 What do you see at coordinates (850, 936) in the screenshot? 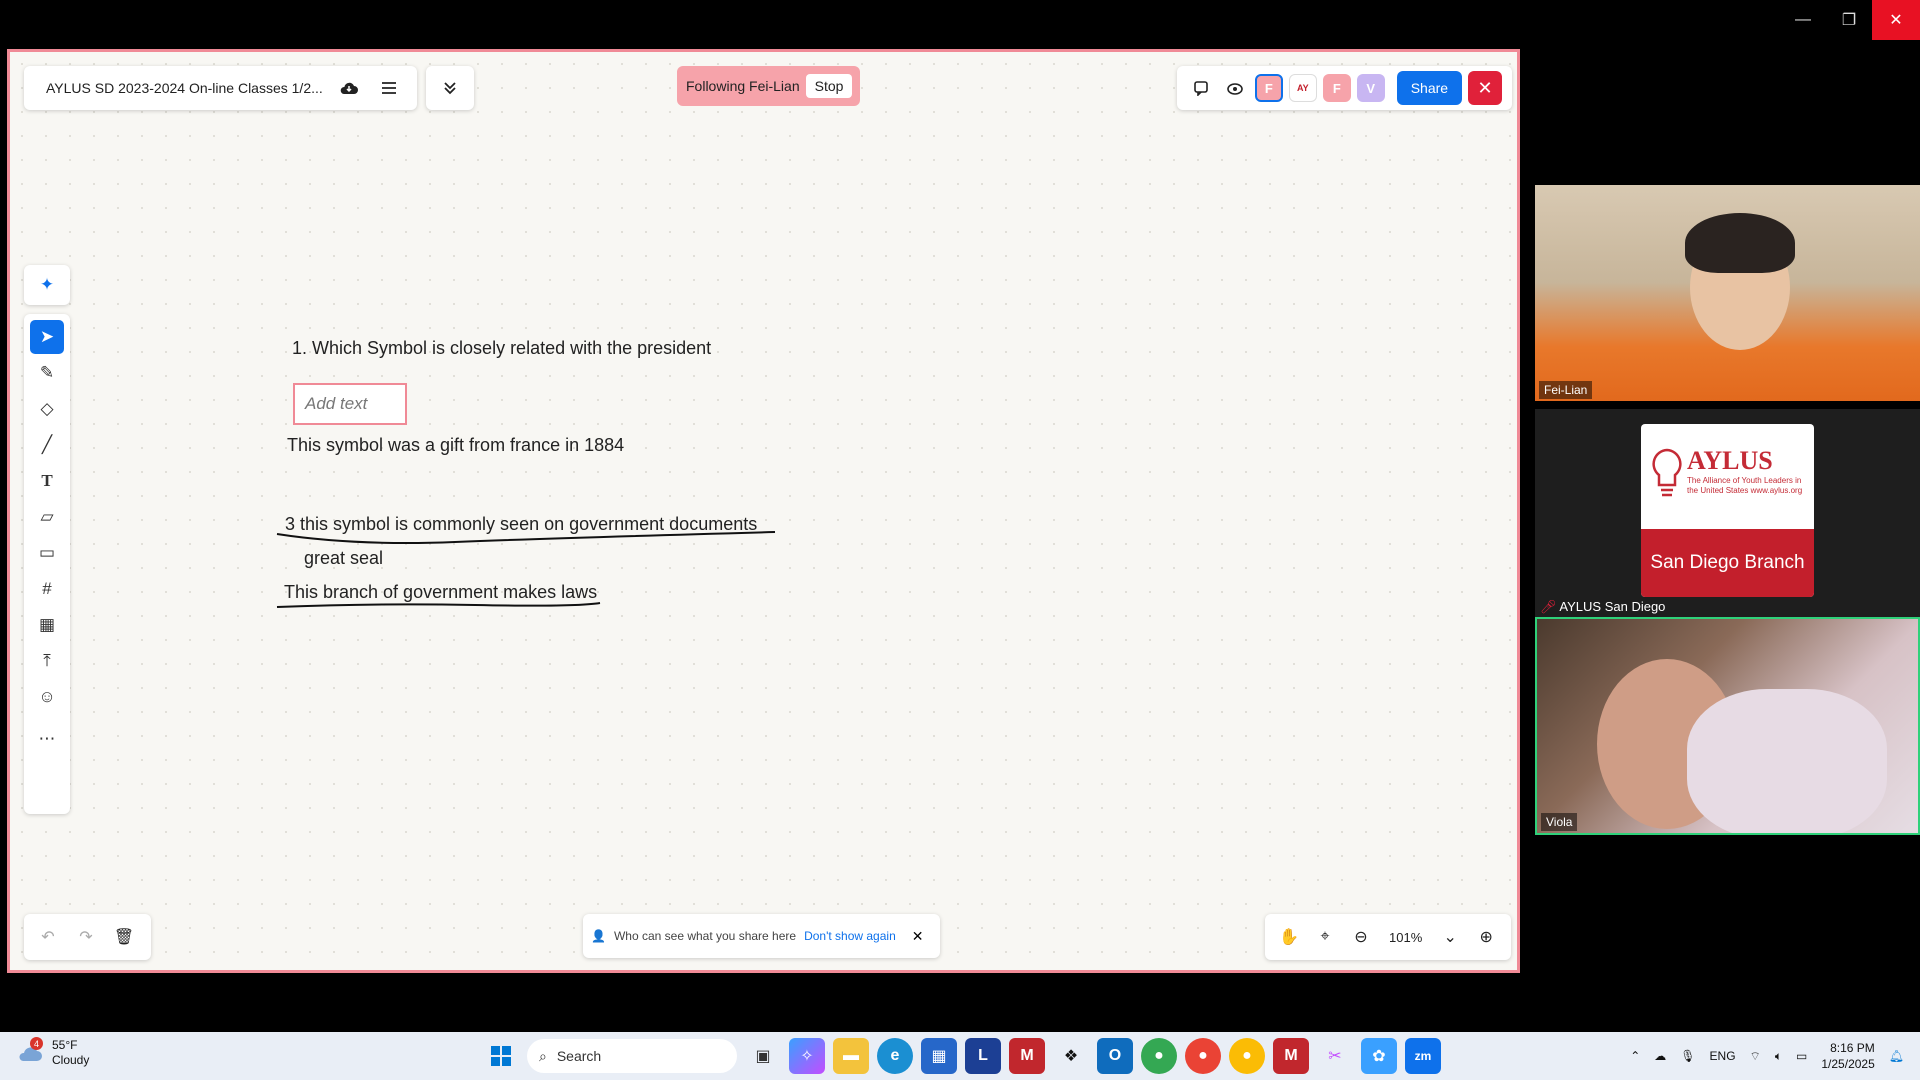
I see `dont-show-again-link: Don't show again` at bounding box center [850, 936].